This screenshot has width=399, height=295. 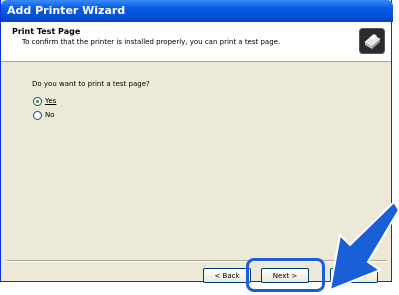 What do you see at coordinates (227, 275) in the screenshot?
I see `back-button: < Back` at bounding box center [227, 275].